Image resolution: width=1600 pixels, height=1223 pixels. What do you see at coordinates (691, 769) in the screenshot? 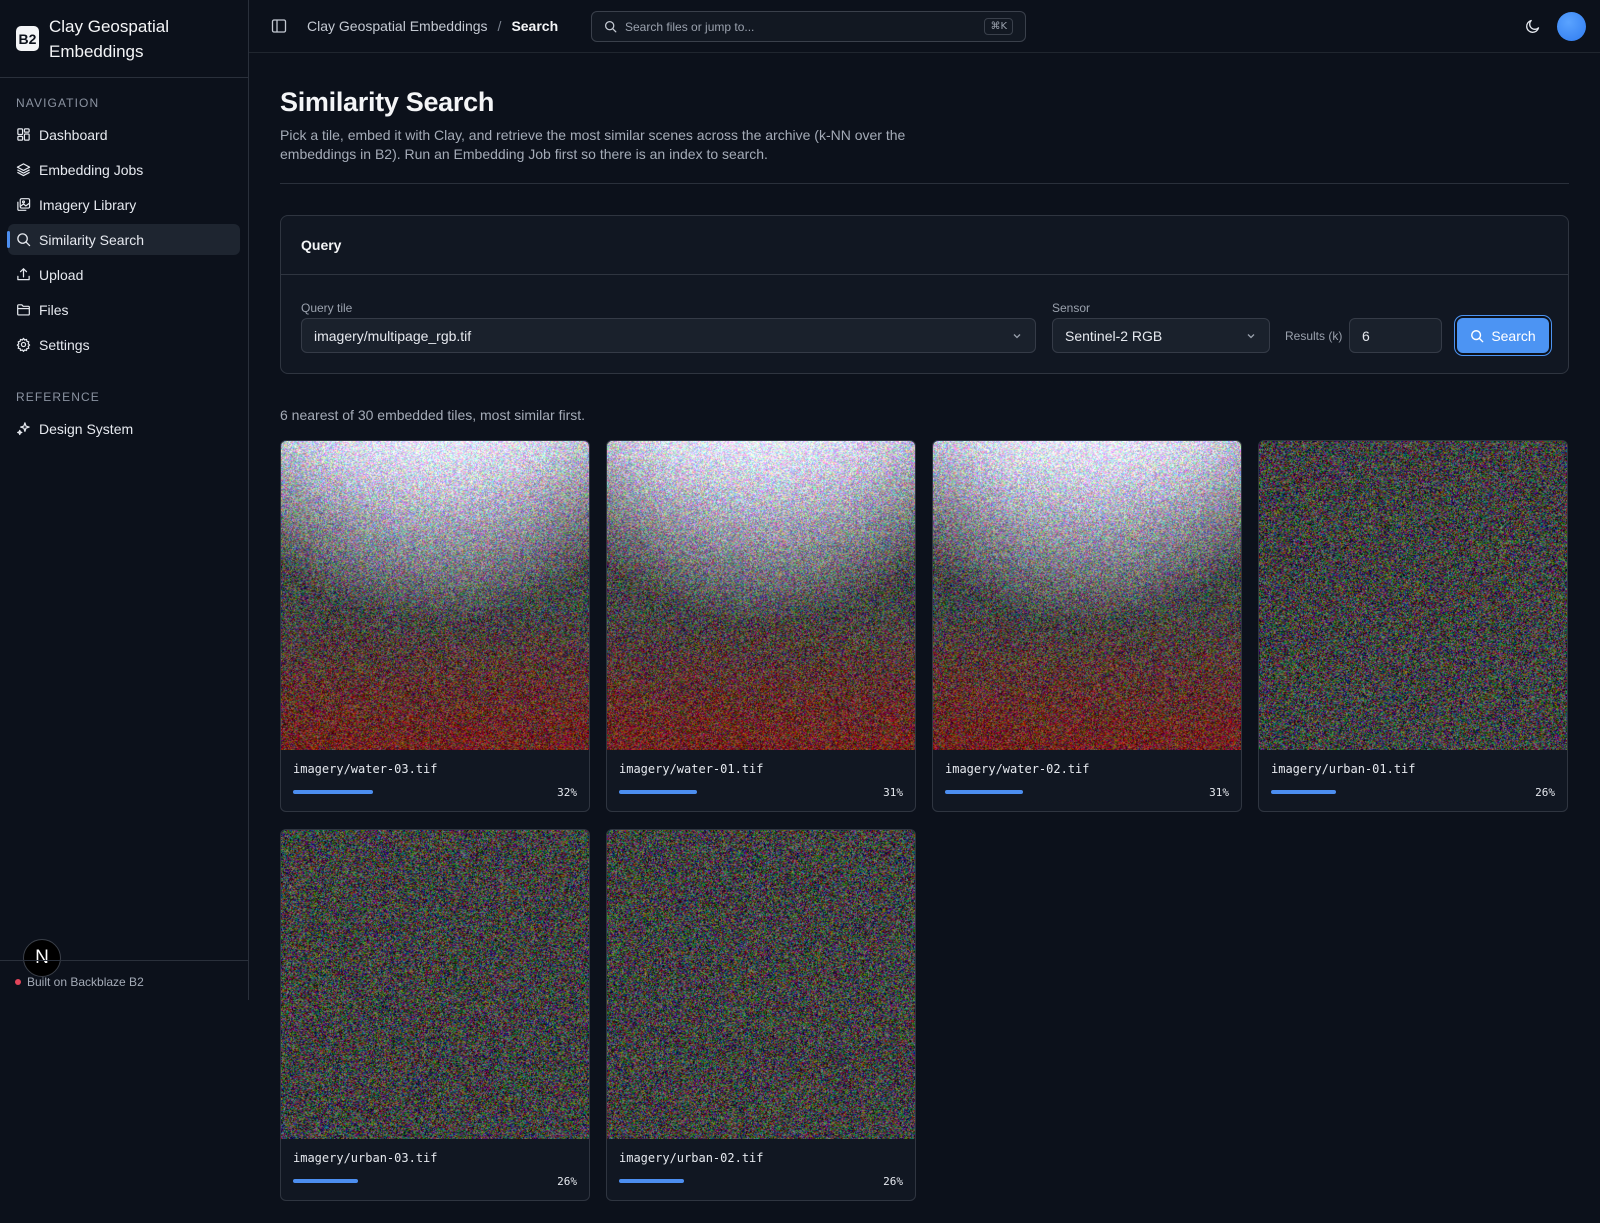
I see `tile-name: imagery/water-01.tif` at bounding box center [691, 769].